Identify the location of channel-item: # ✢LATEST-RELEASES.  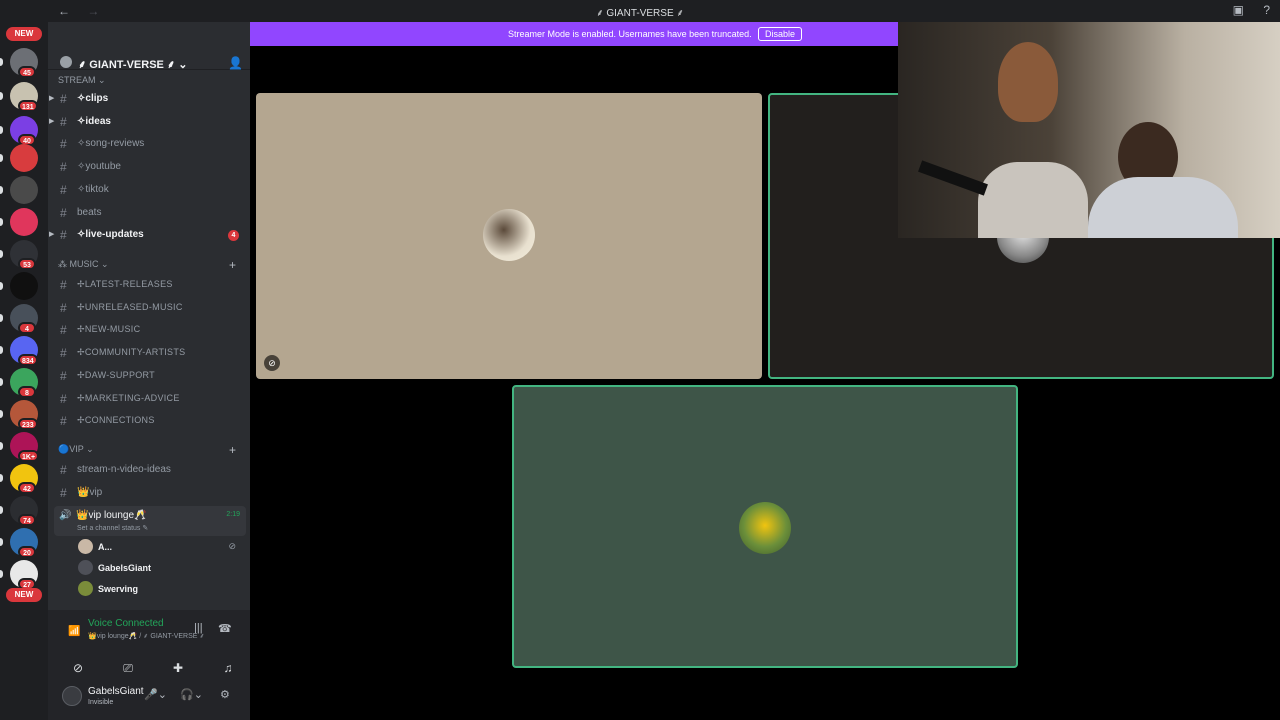
(151, 285).